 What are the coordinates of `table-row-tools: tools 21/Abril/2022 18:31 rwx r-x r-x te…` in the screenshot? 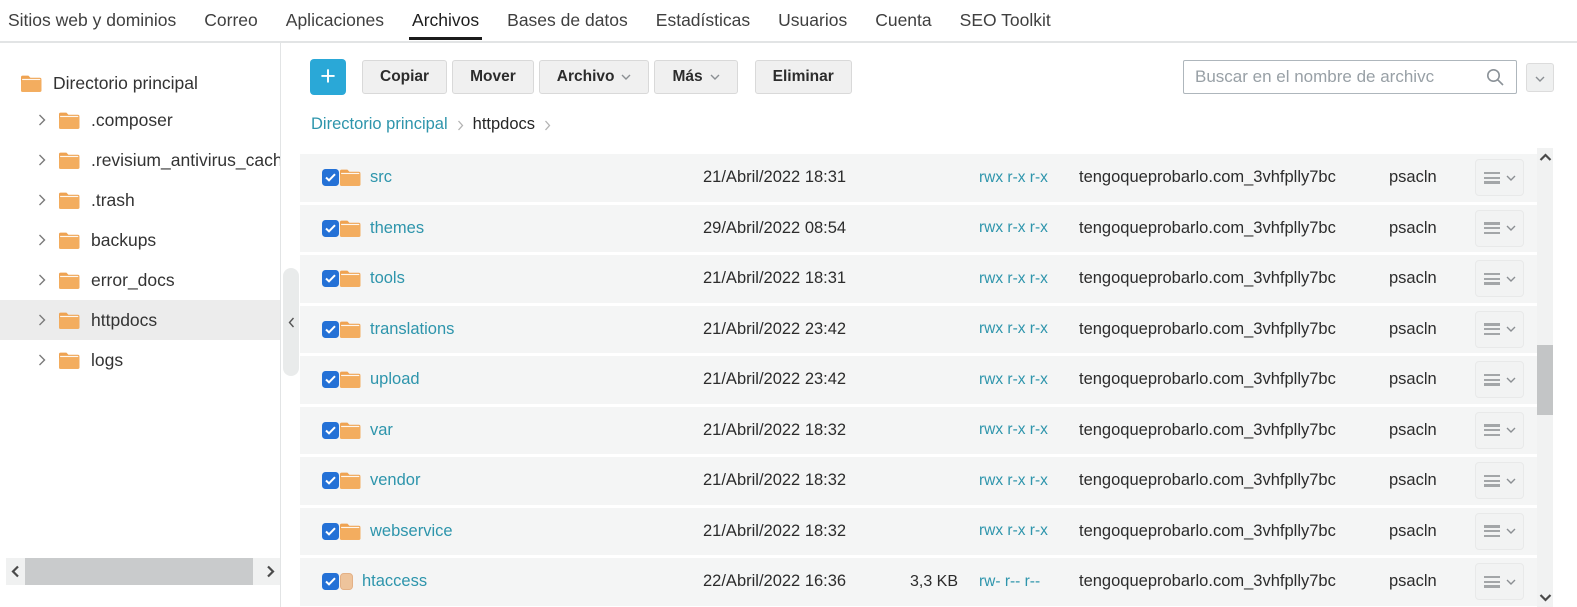 It's located at (918, 279).